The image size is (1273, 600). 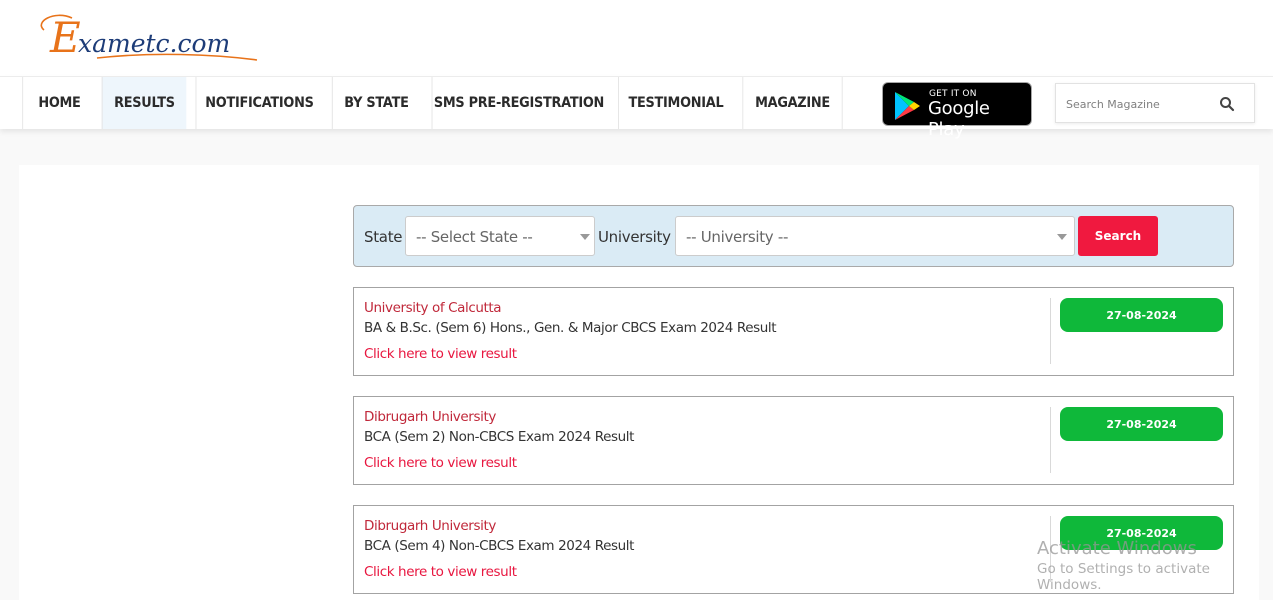 I want to click on result-university: University of Calcutta, so click(x=433, y=308).